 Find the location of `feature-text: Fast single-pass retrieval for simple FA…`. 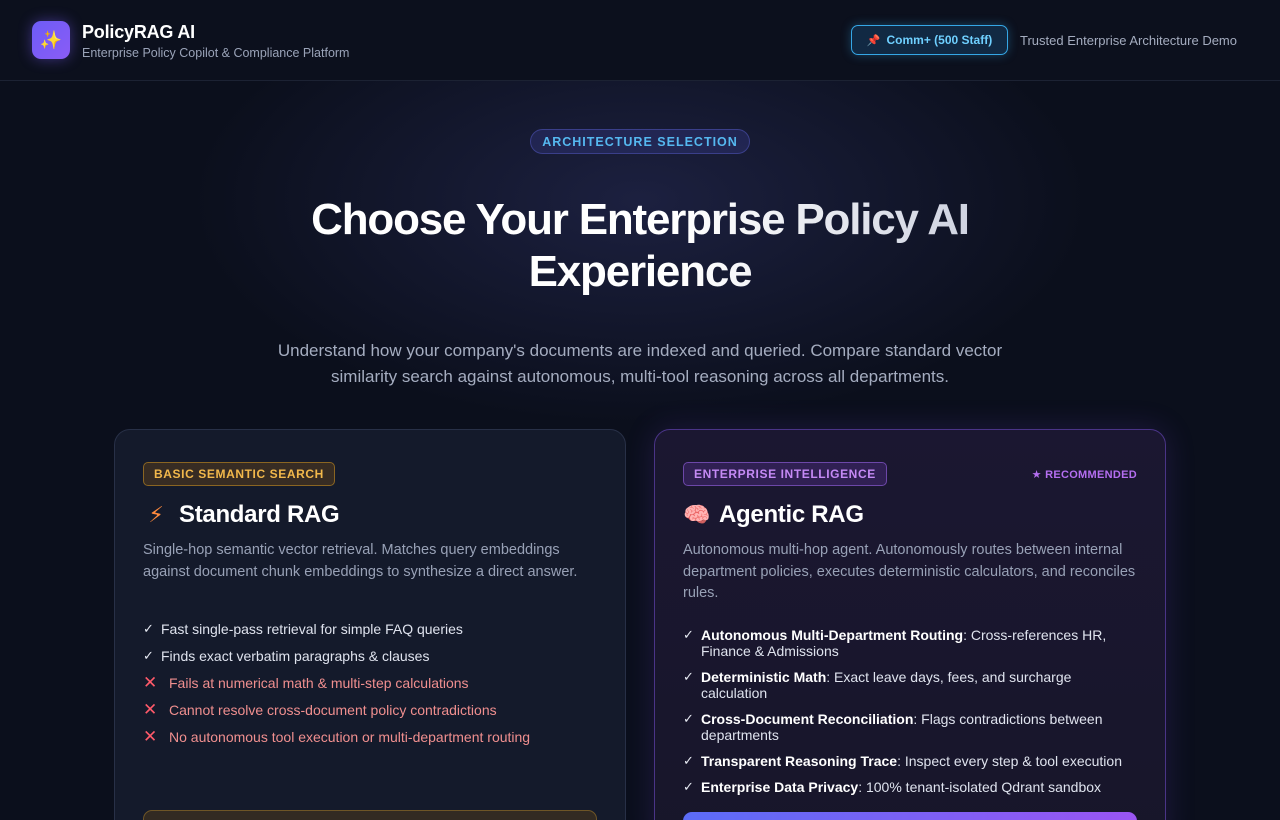

feature-text: Fast single-pass retrieval for simple FA… is located at coordinates (312, 629).